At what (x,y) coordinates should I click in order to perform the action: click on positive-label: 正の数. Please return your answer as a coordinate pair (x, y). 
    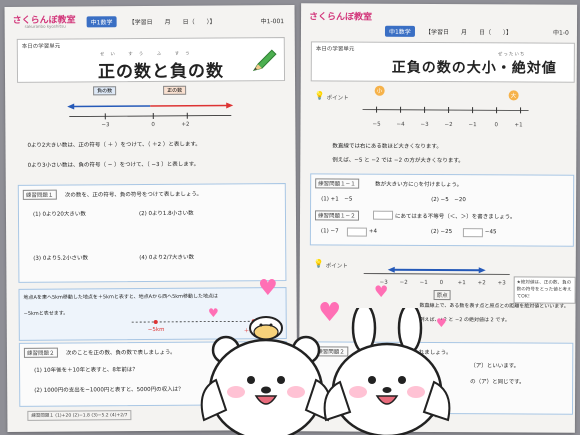
    Looking at the image, I should click on (175, 90).